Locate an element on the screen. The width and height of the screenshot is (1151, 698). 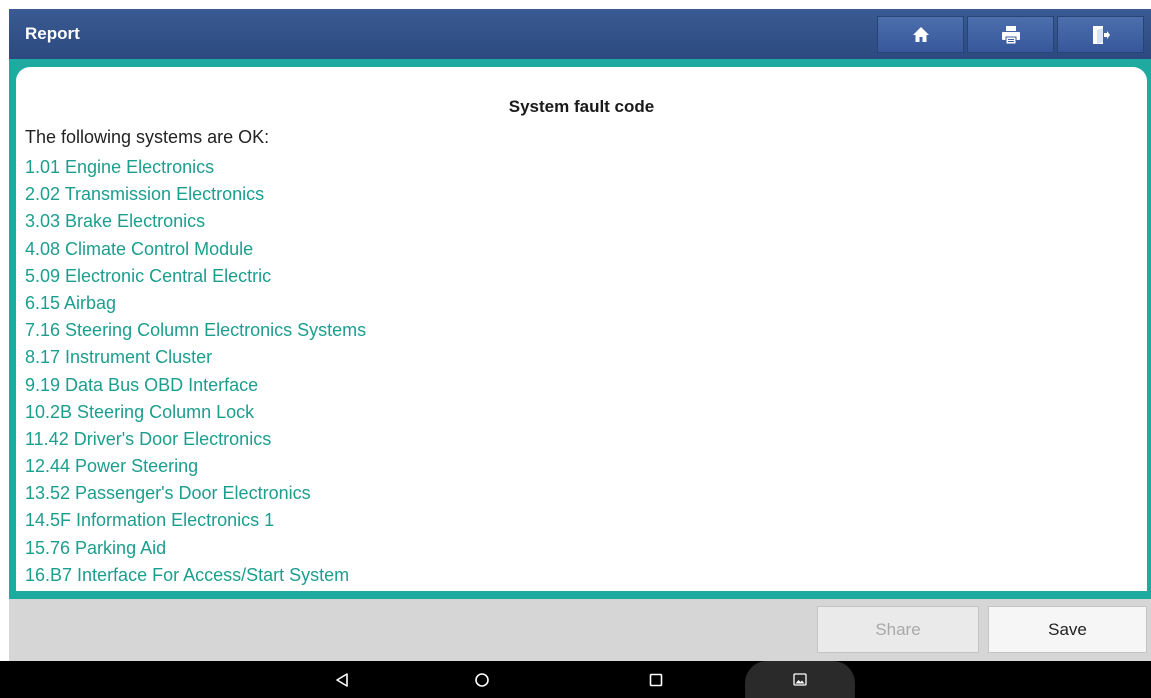
exit-icon is located at coordinates (1101, 34).